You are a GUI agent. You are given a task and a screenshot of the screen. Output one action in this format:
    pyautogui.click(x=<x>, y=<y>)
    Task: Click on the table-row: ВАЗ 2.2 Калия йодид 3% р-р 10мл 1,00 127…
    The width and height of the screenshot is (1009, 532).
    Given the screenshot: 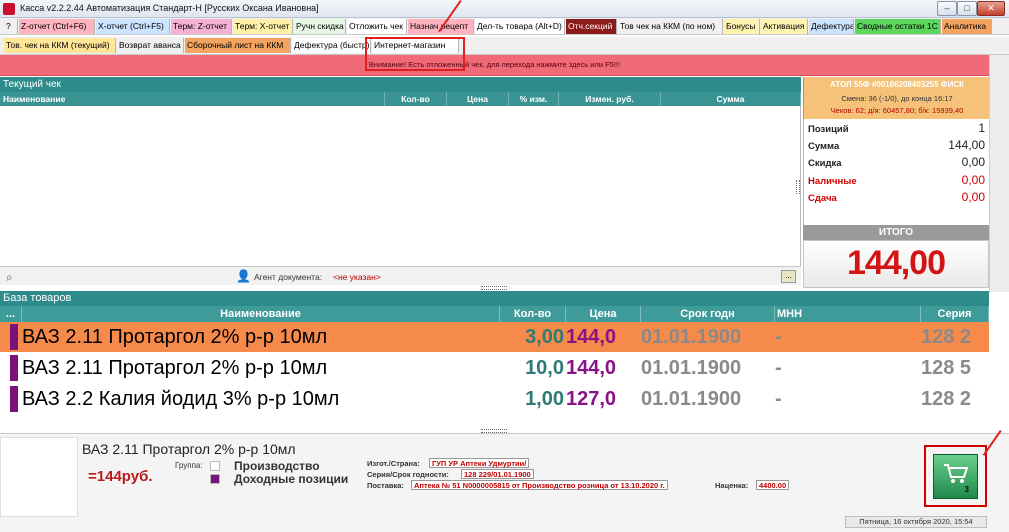 What is the action you would take?
    pyautogui.click(x=494, y=399)
    